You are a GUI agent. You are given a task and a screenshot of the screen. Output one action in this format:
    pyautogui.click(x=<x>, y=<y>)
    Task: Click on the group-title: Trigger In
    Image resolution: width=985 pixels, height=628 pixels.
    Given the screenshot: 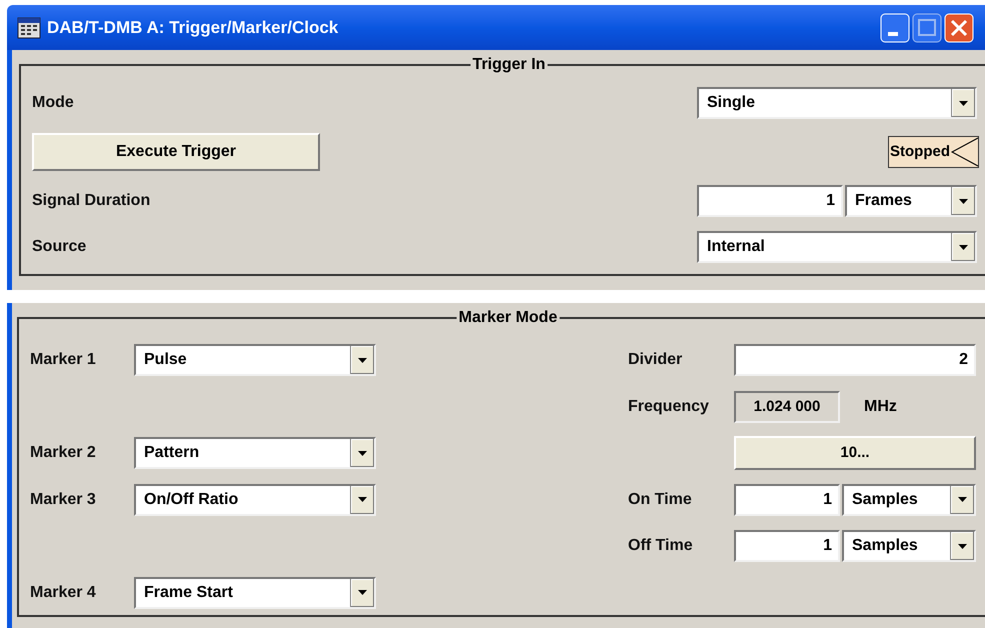 What is the action you would take?
    pyautogui.click(x=509, y=65)
    